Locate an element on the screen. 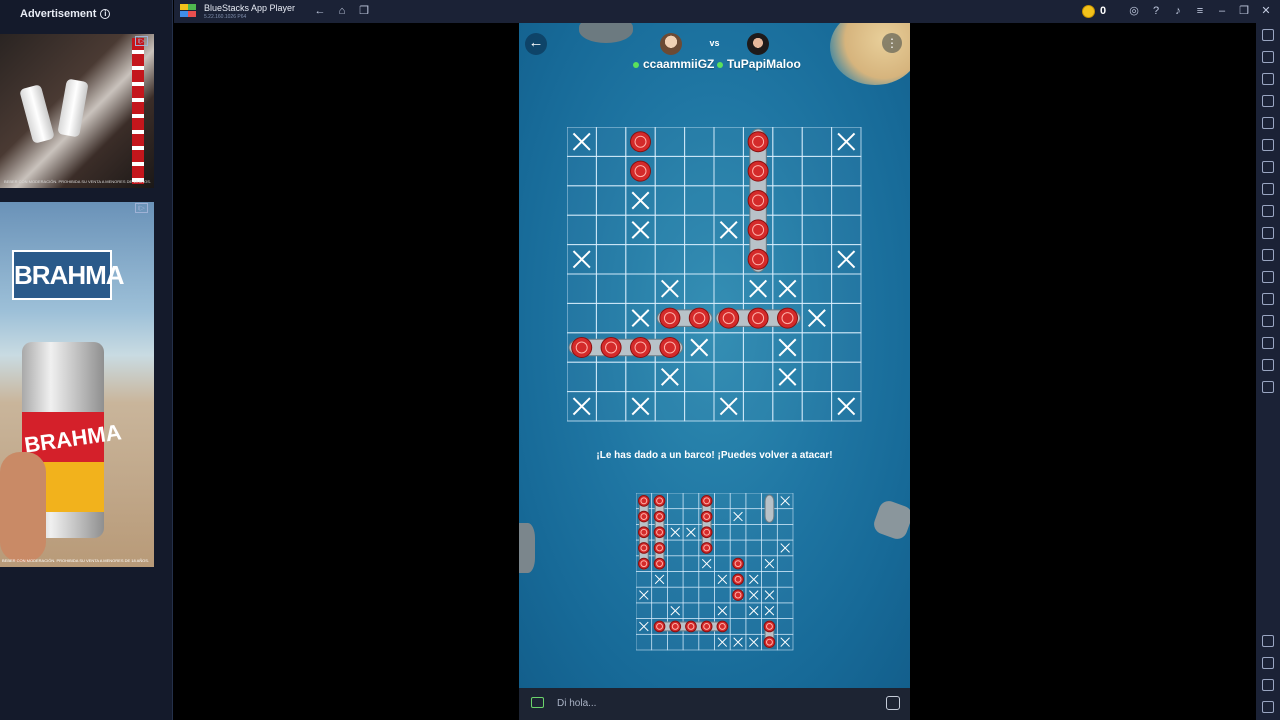 The height and width of the screenshot is (720, 1280). minimize-icon: – is located at coordinates (1222, 11).